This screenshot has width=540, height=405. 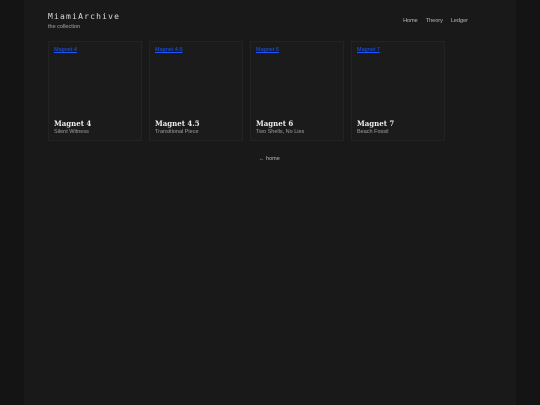 What do you see at coordinates (71, 132) in the screenshot?
I see `card-subtitle: Silent Witness` at bounding box center [71, 132].